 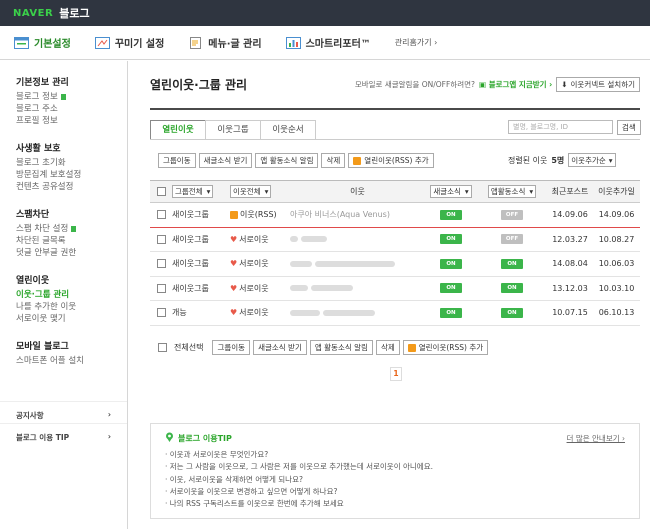 I want to click on tip-item: · 서로이웃을 이웃으로 변경하고 싶으면 어떻게 하나요?, so click(x=395, y=492).